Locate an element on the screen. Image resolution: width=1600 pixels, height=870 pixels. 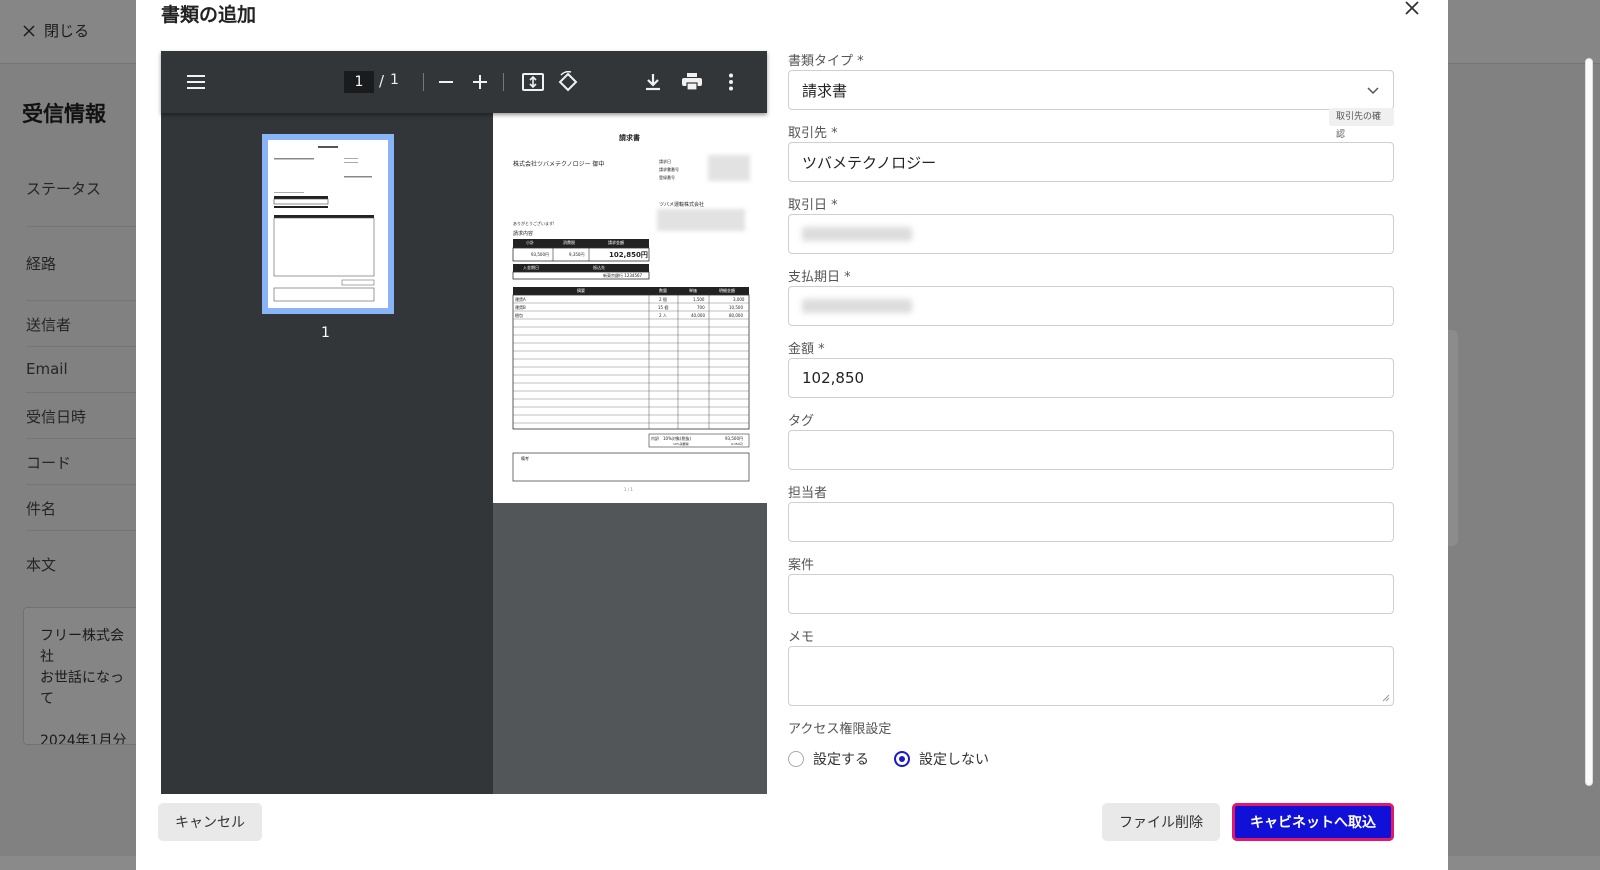
partner-input: ツバメテクノロジー is located at coordinates (1091, 162).